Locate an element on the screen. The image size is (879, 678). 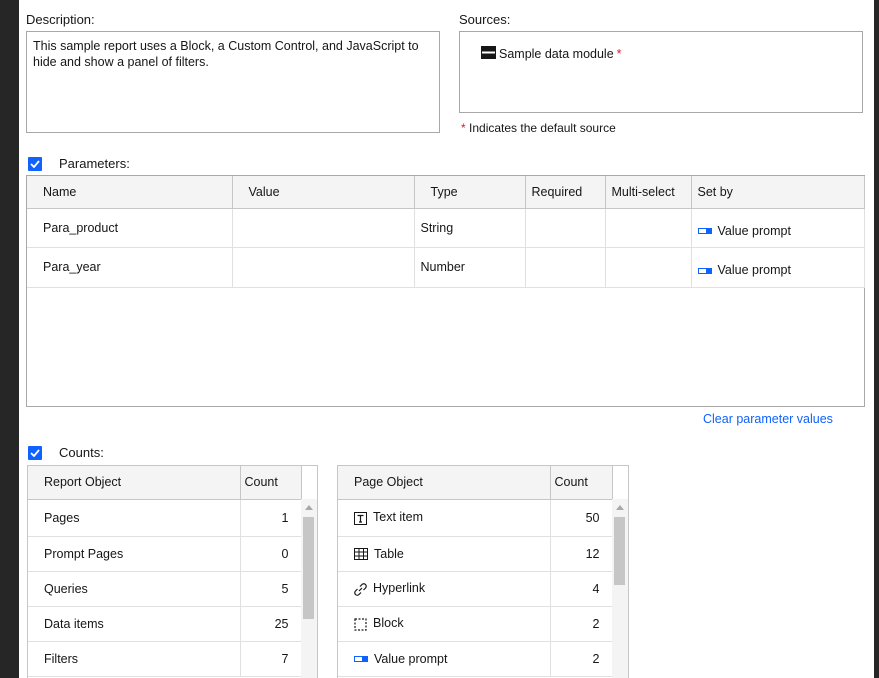
table-row: Hyperlink 4 is located at coordinates (475, 589).